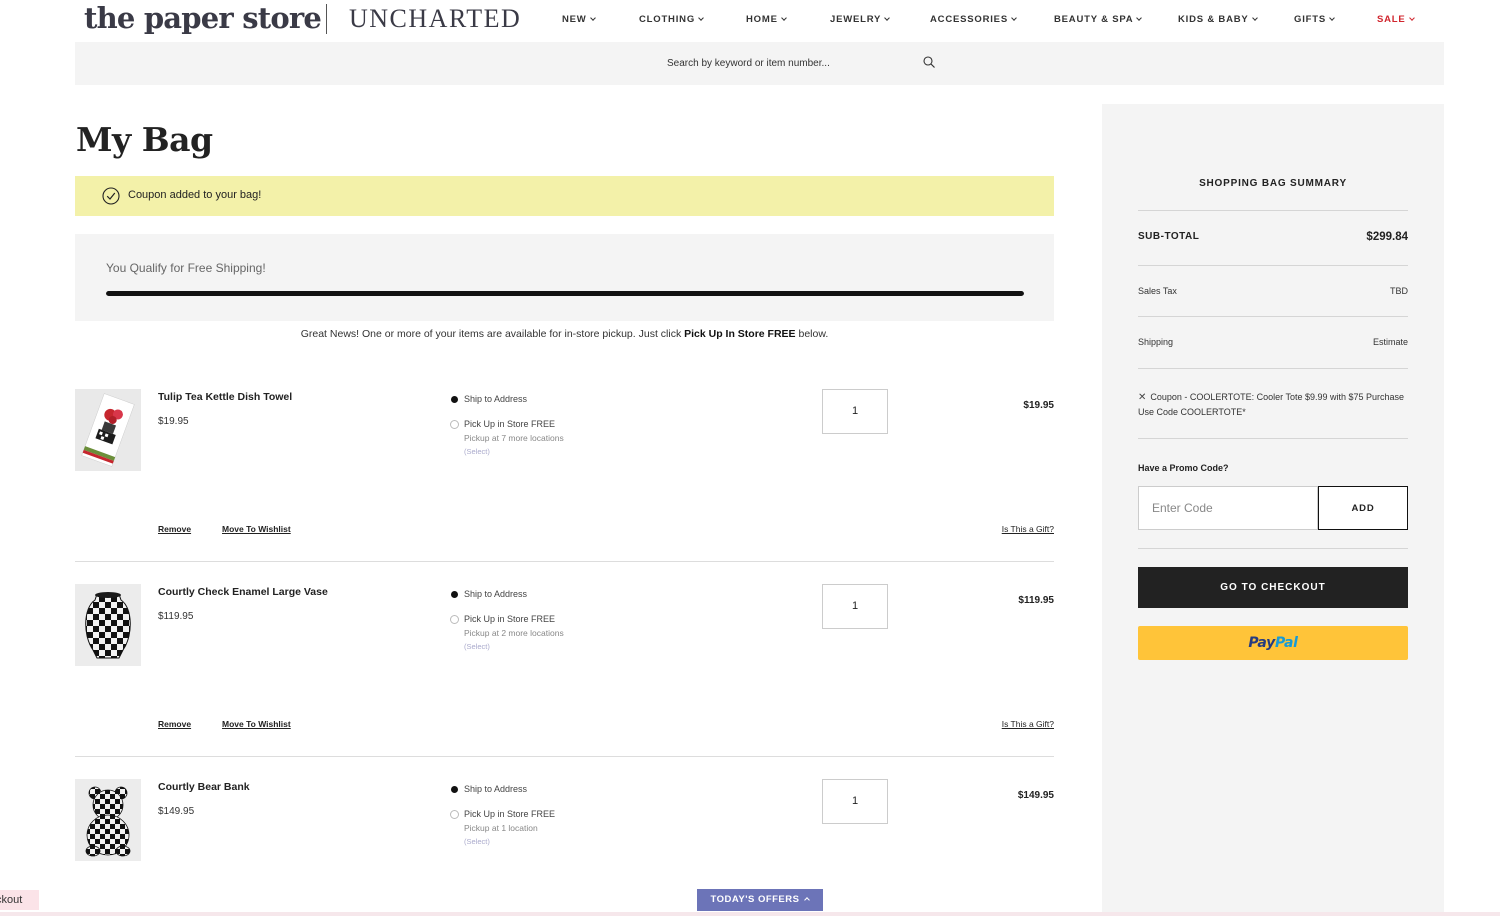  I want to click on bottom-bar, so click(750, 914).